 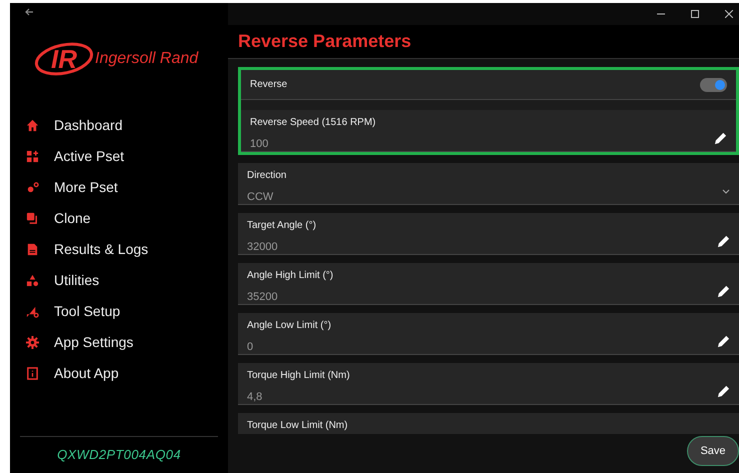 I want to click on field-label: Reverse, so click(x=269, y=85).